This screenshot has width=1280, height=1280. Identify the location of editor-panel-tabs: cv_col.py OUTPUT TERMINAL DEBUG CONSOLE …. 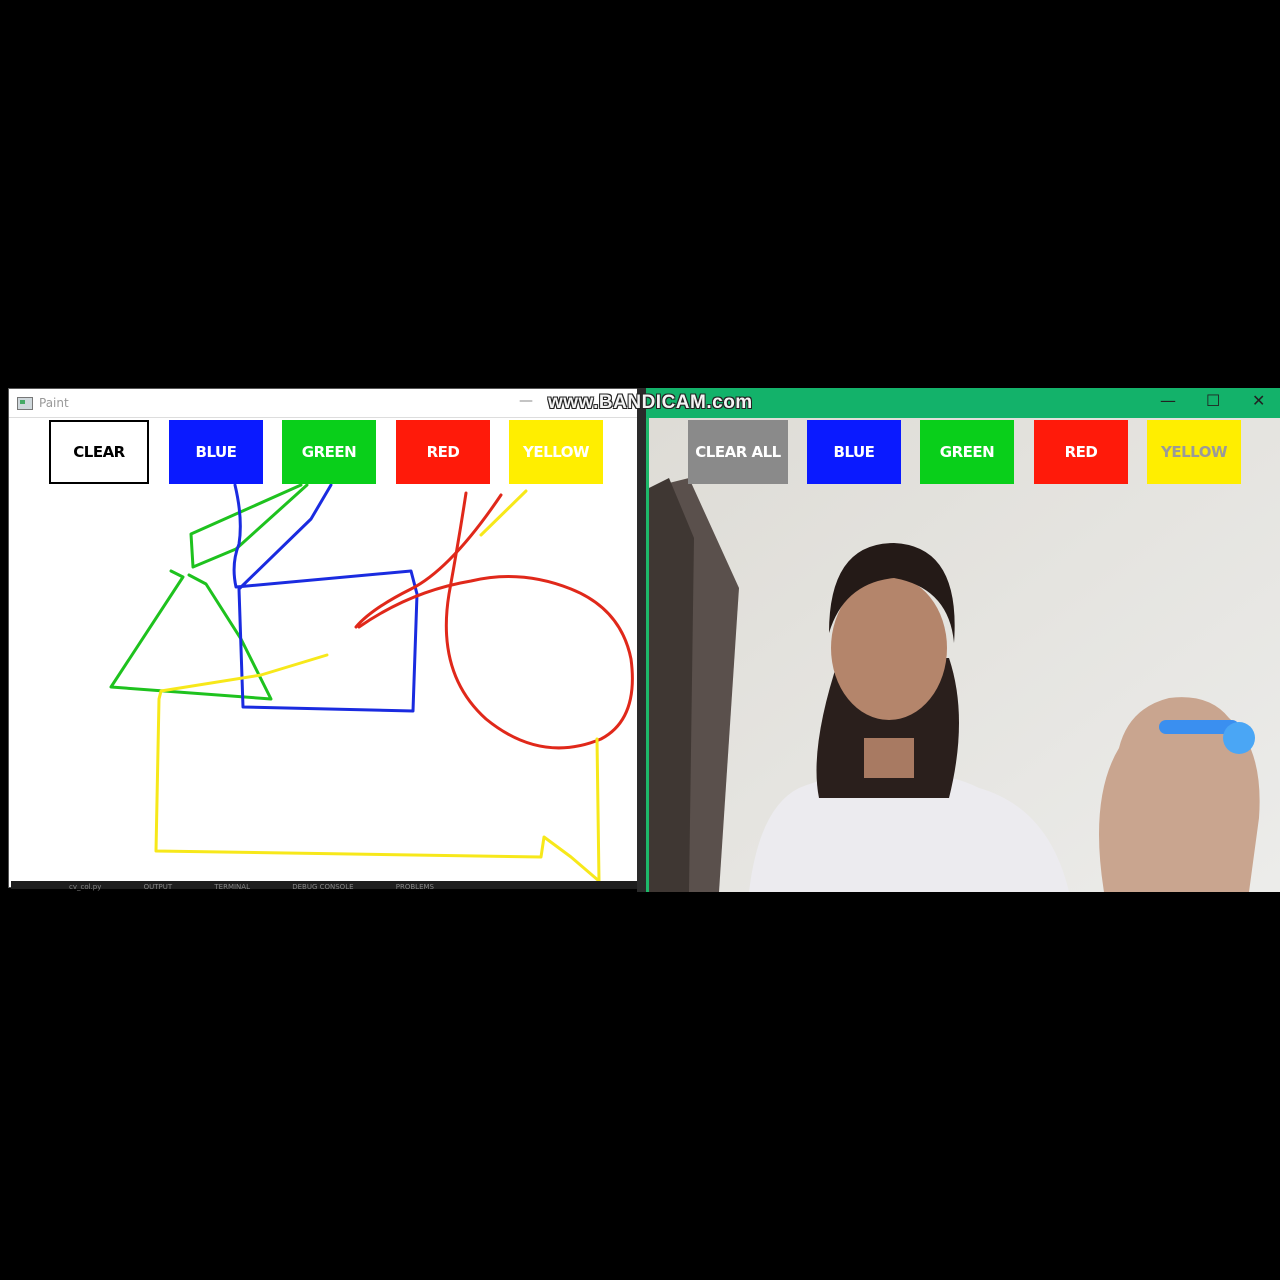
(271, 887).